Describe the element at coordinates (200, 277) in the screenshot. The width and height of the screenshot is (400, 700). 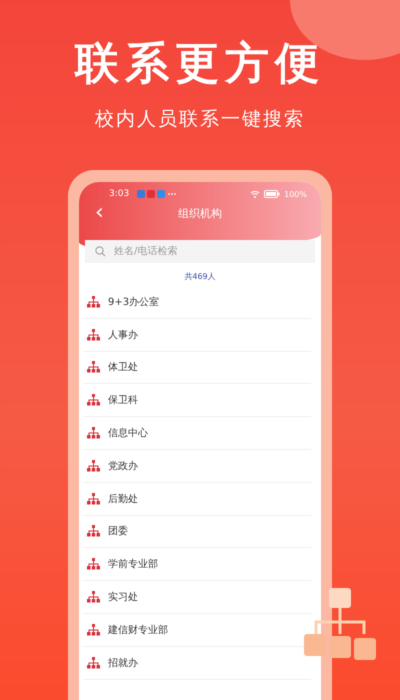
I see `member-count: 共469人` at that location.